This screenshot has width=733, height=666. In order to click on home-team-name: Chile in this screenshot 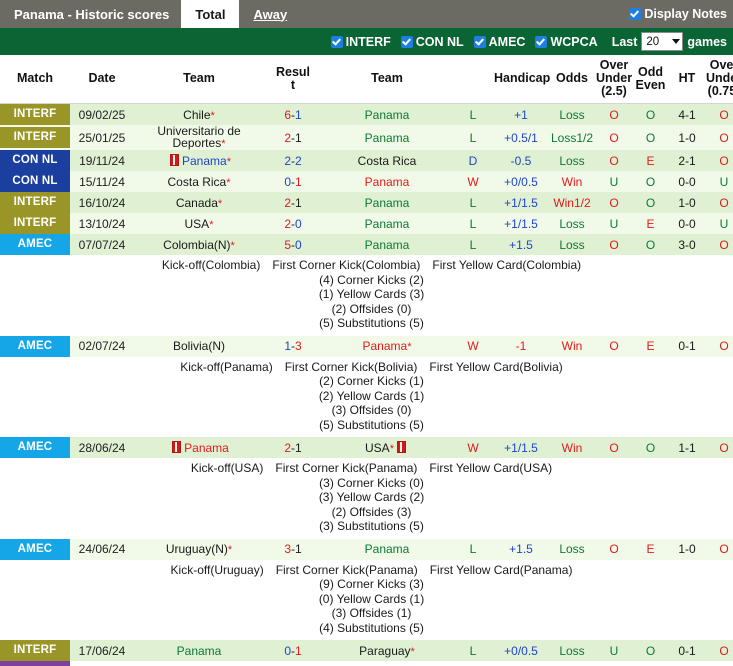, I will do `click(196, 115)`.